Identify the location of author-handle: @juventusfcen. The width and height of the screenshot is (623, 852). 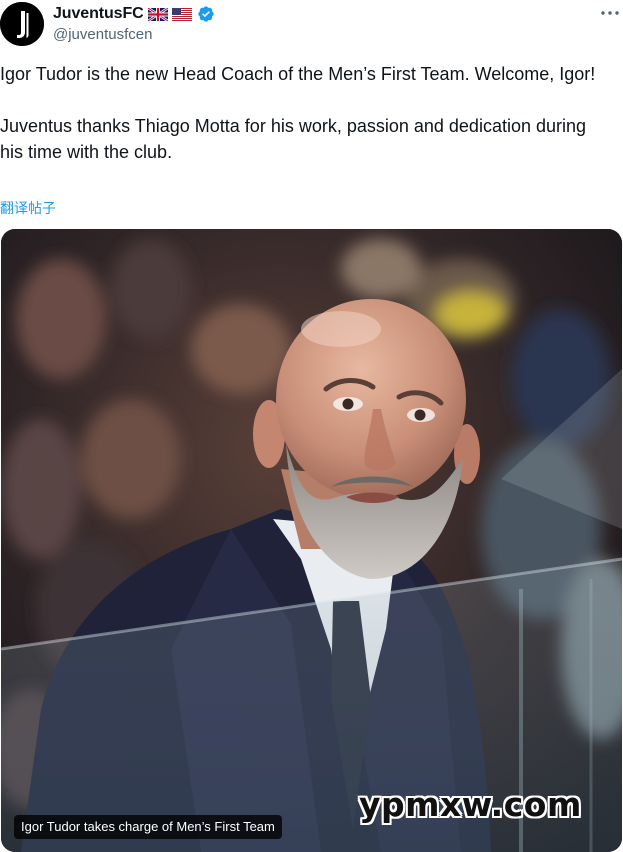
(102, 34).